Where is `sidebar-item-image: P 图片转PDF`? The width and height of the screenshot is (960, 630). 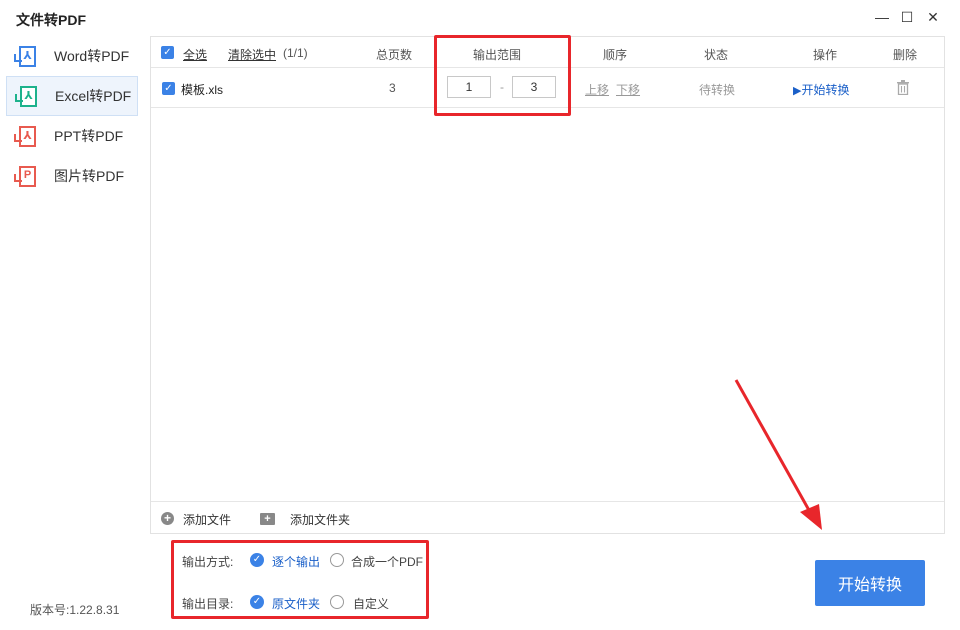 sidebar-item-image: P 图片转PDF is located at coordinates (72, 176).